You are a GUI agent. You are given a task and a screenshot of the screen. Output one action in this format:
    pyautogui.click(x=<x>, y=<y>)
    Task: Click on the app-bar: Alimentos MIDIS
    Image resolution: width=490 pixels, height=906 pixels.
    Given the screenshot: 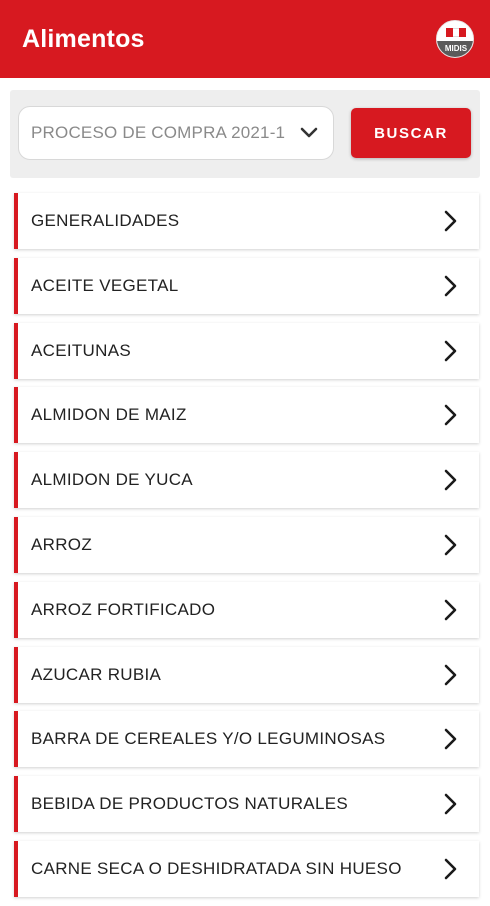 What is the action you would take?
    pyautogui.click(x=245, y=39)
    